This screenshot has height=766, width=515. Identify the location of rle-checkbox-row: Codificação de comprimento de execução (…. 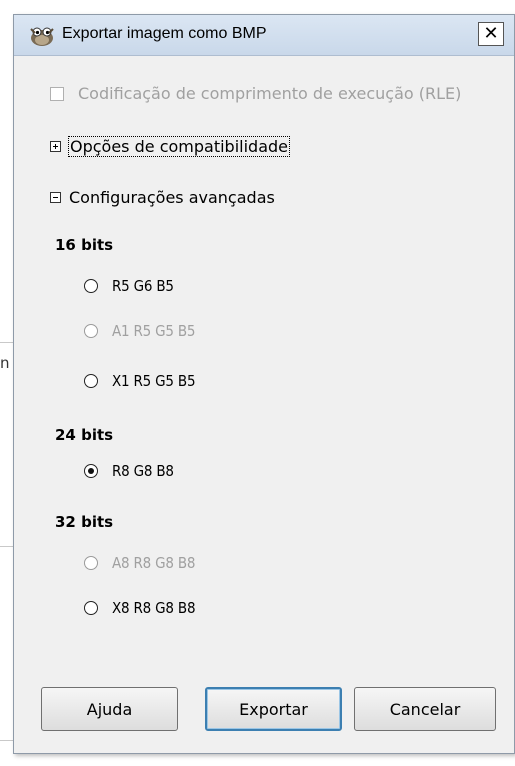
(255, 93).